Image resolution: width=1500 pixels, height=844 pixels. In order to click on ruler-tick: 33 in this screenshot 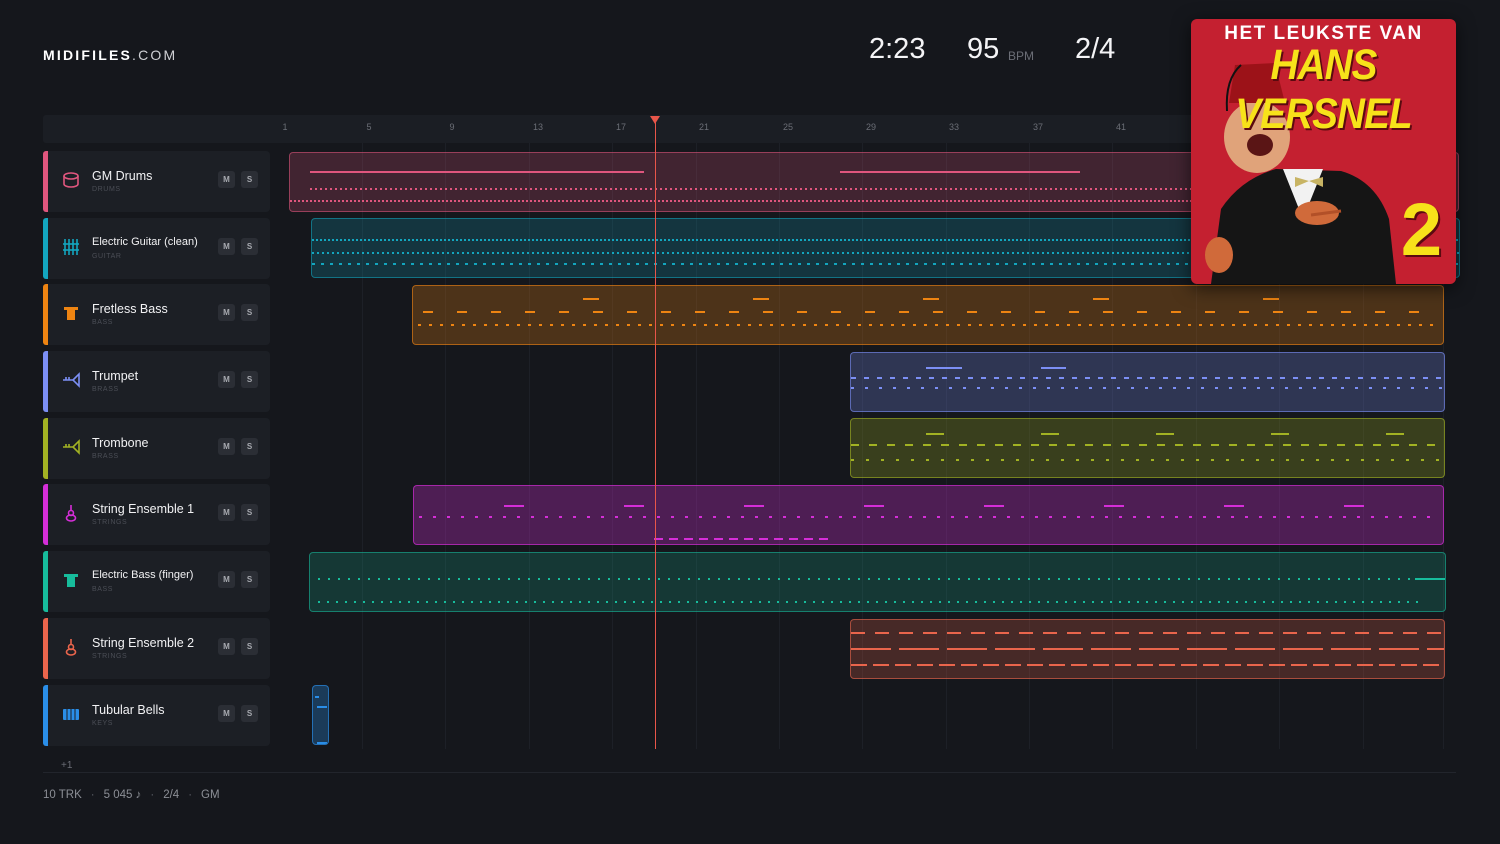, I will do `click(954, 127)`.